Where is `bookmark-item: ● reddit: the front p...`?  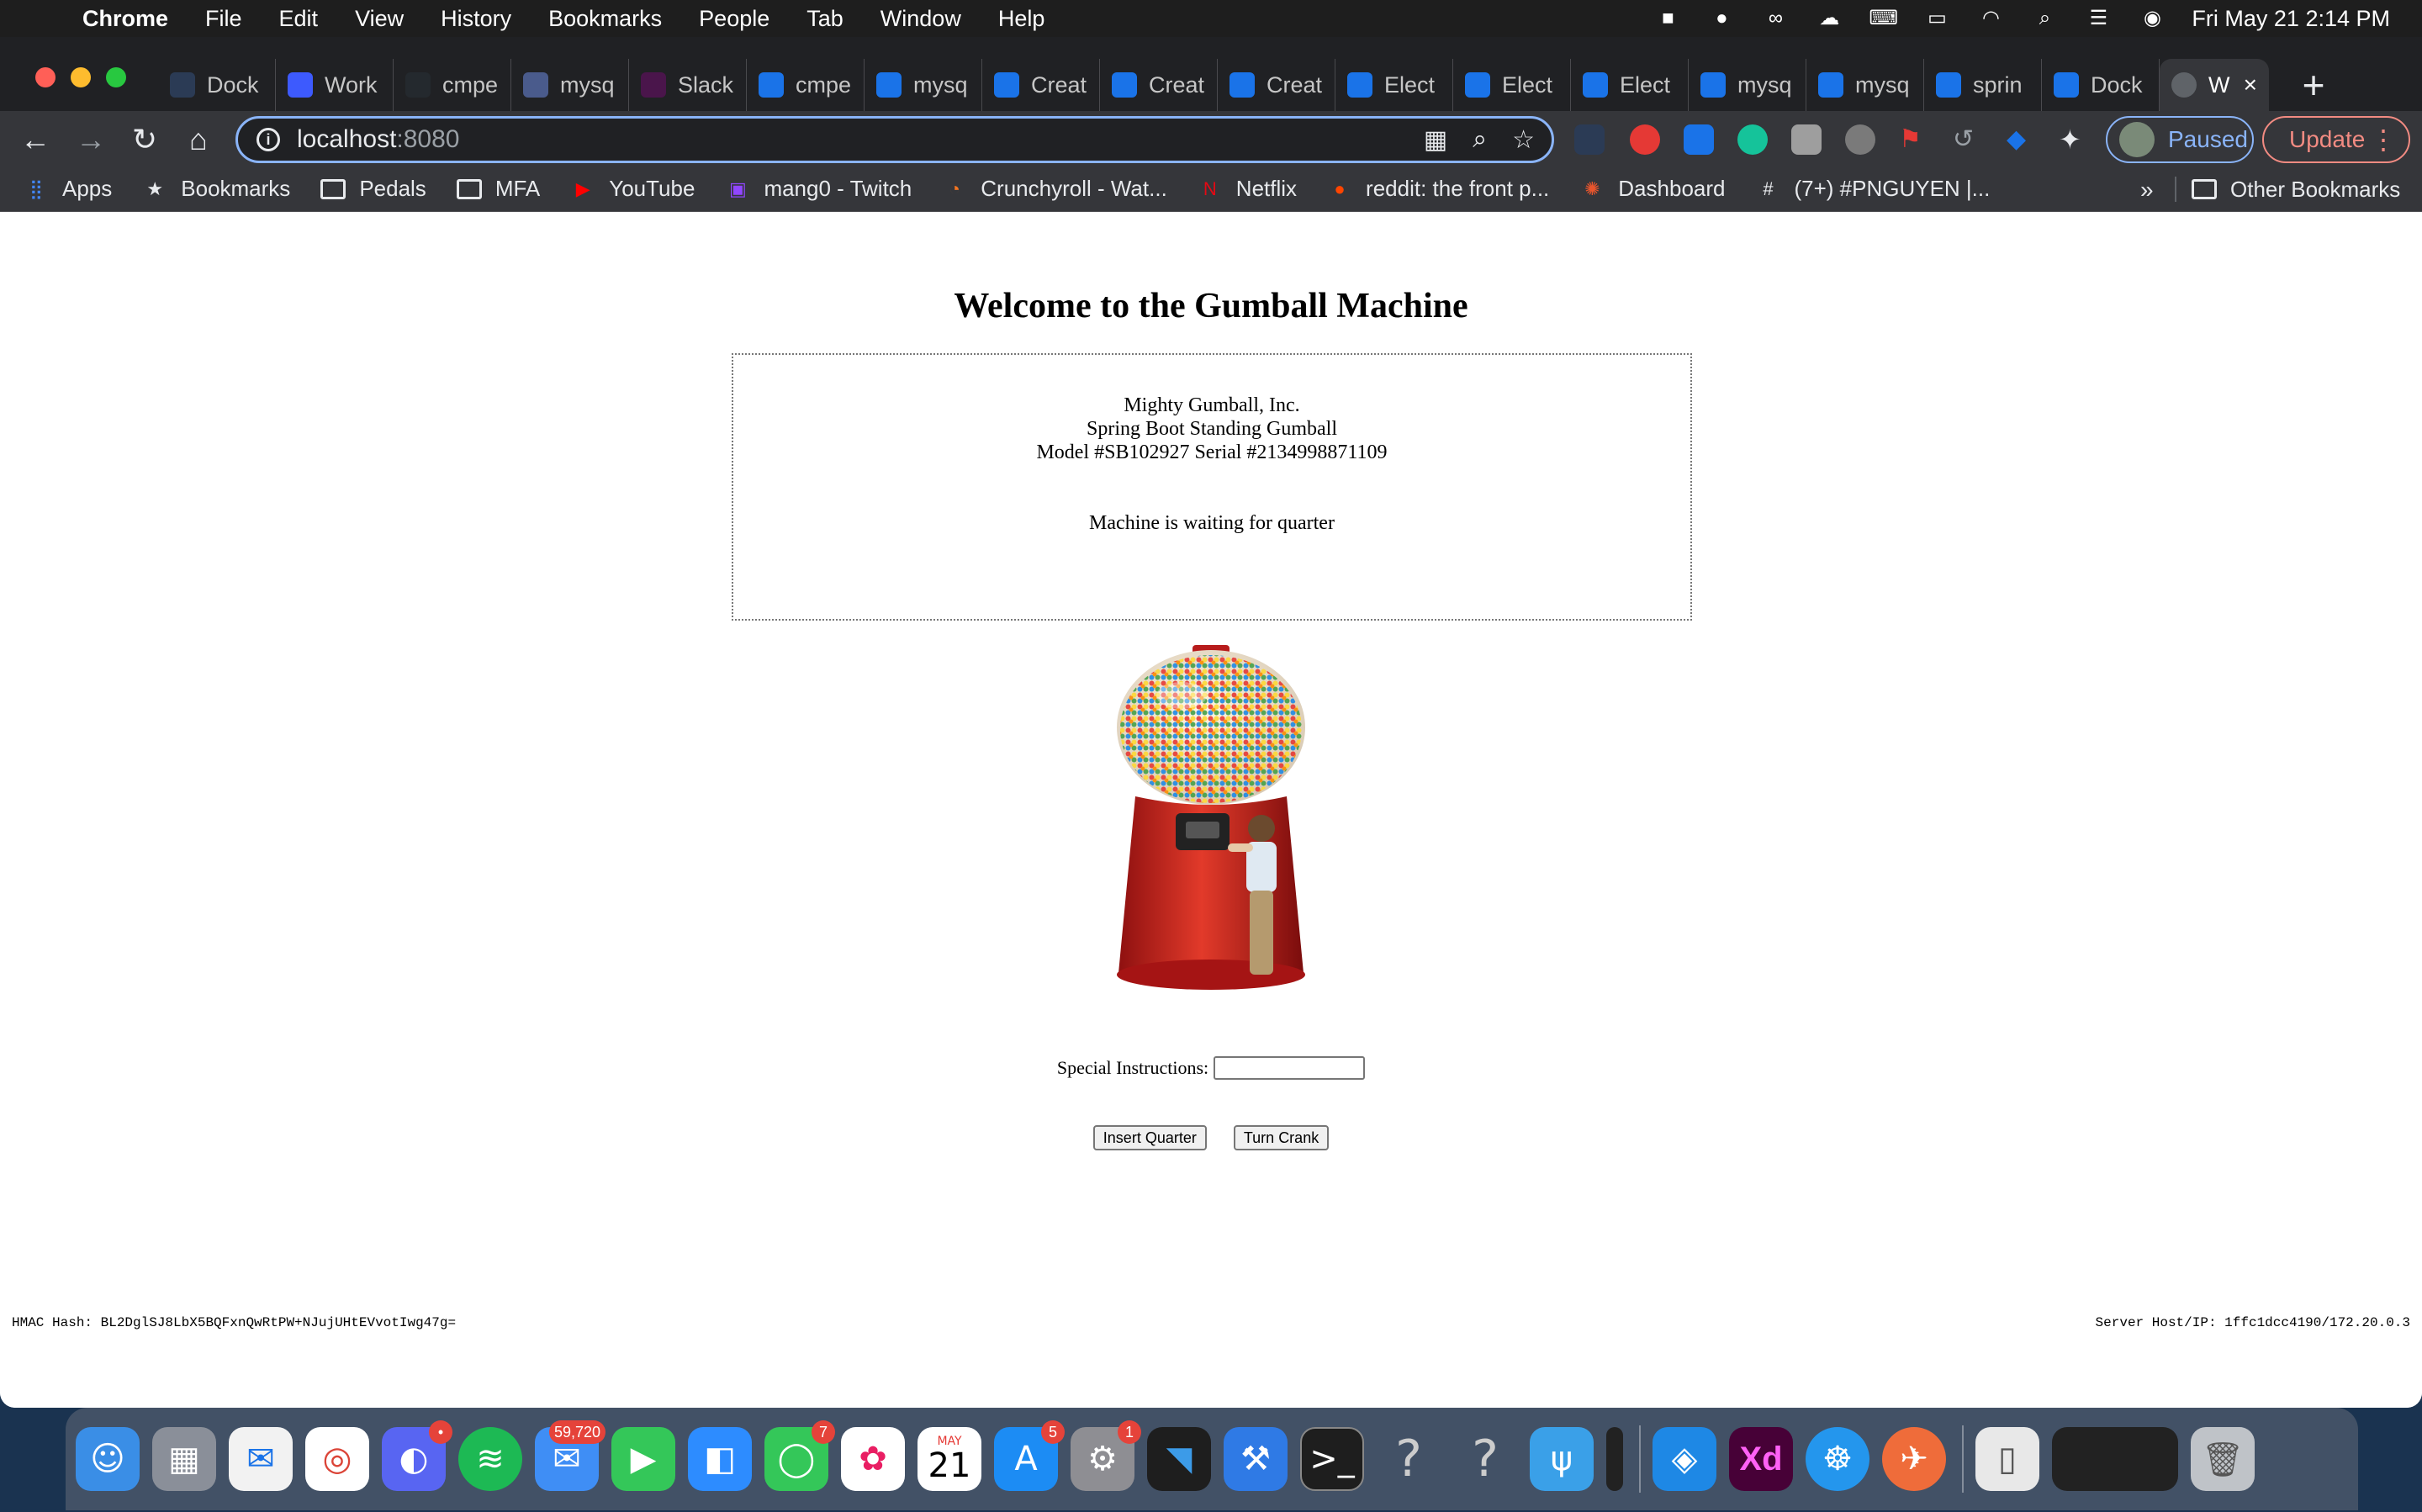 bookmark-item: ● reddit: the front p... is located at coordinates (1438, 189).